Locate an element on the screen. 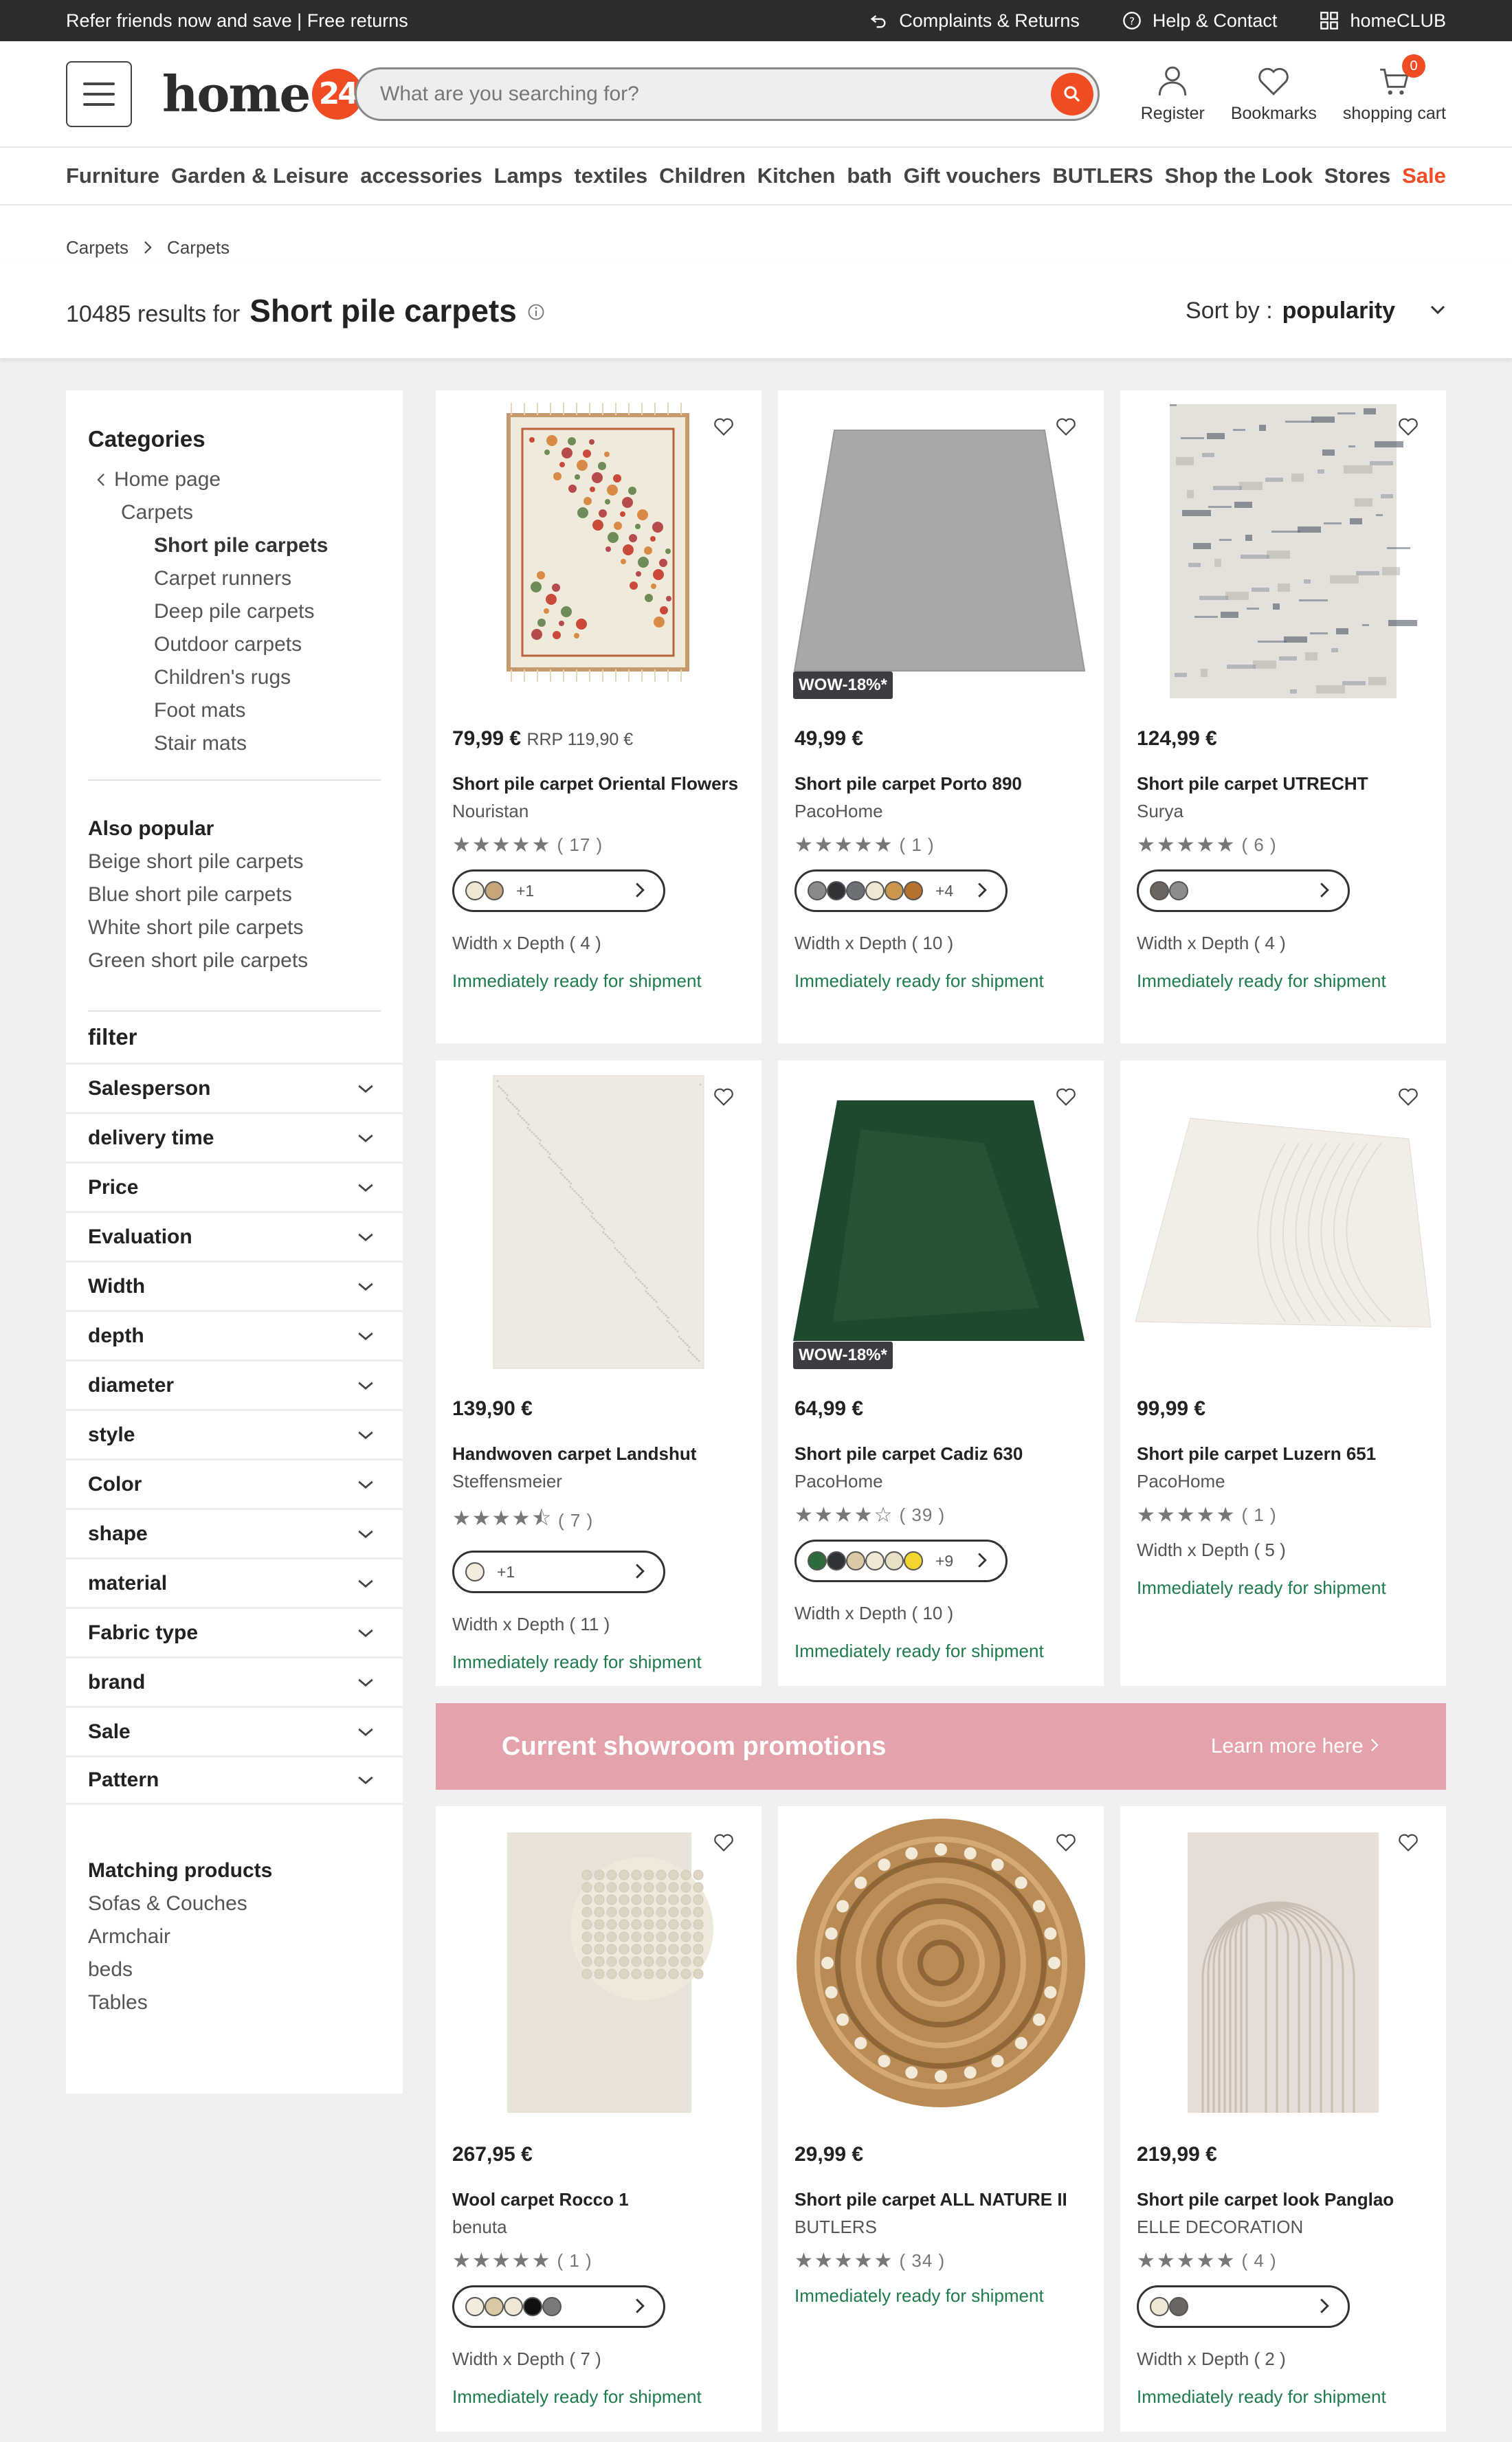 The height and width of the screenshot is (2442, 1512). color-variants-button: +9 is located at coordinates (901, 1561).